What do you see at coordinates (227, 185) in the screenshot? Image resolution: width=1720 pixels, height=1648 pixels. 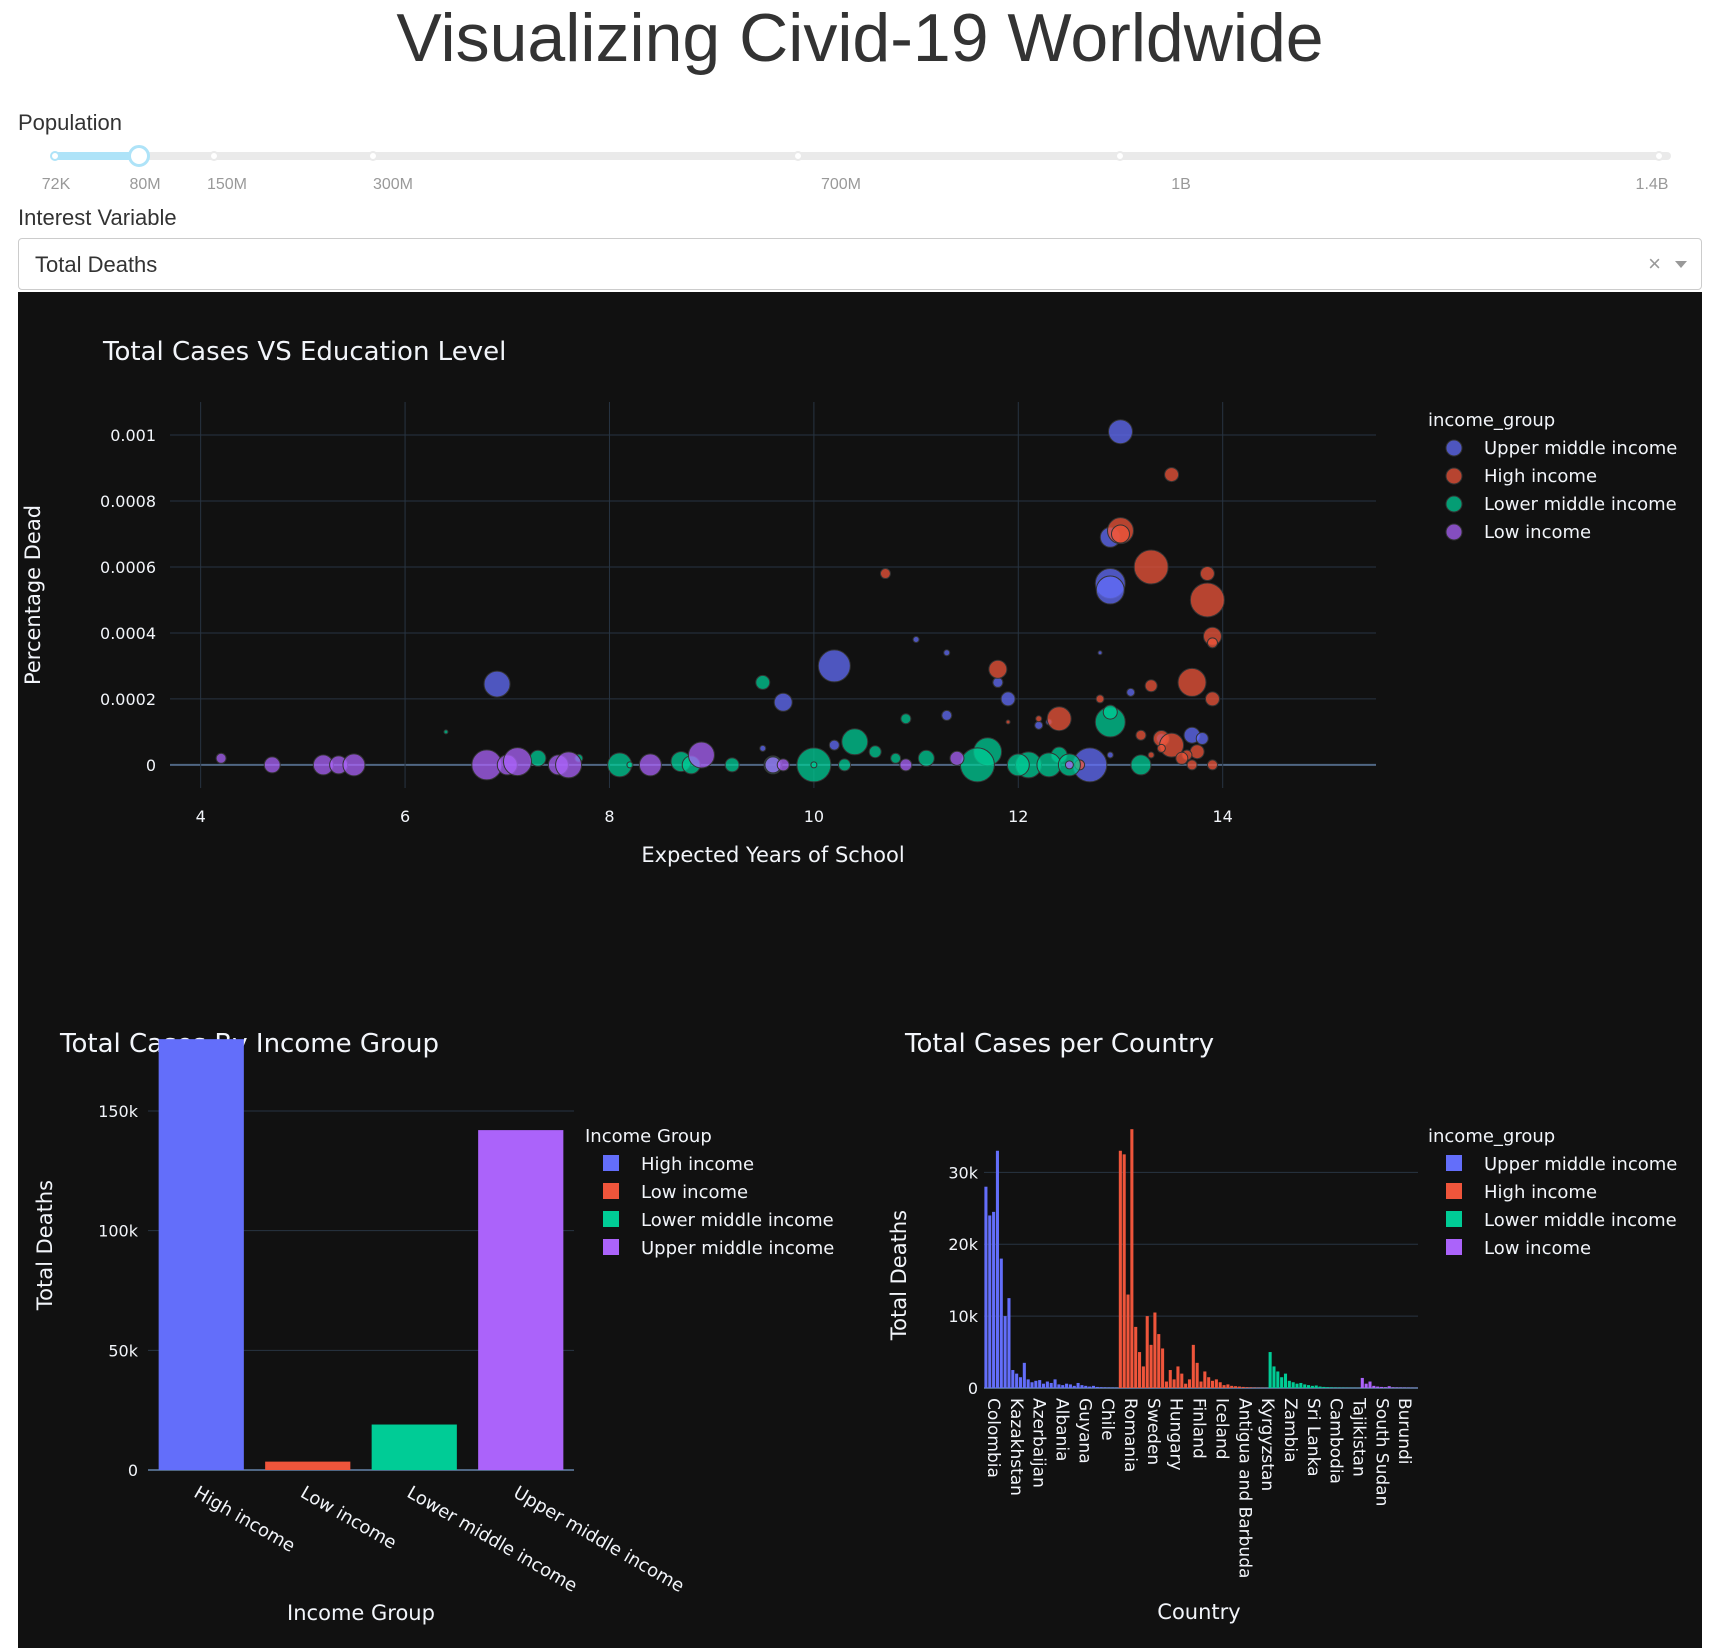 I see `slider-mark: 150M` at bounding box center [227, 185].